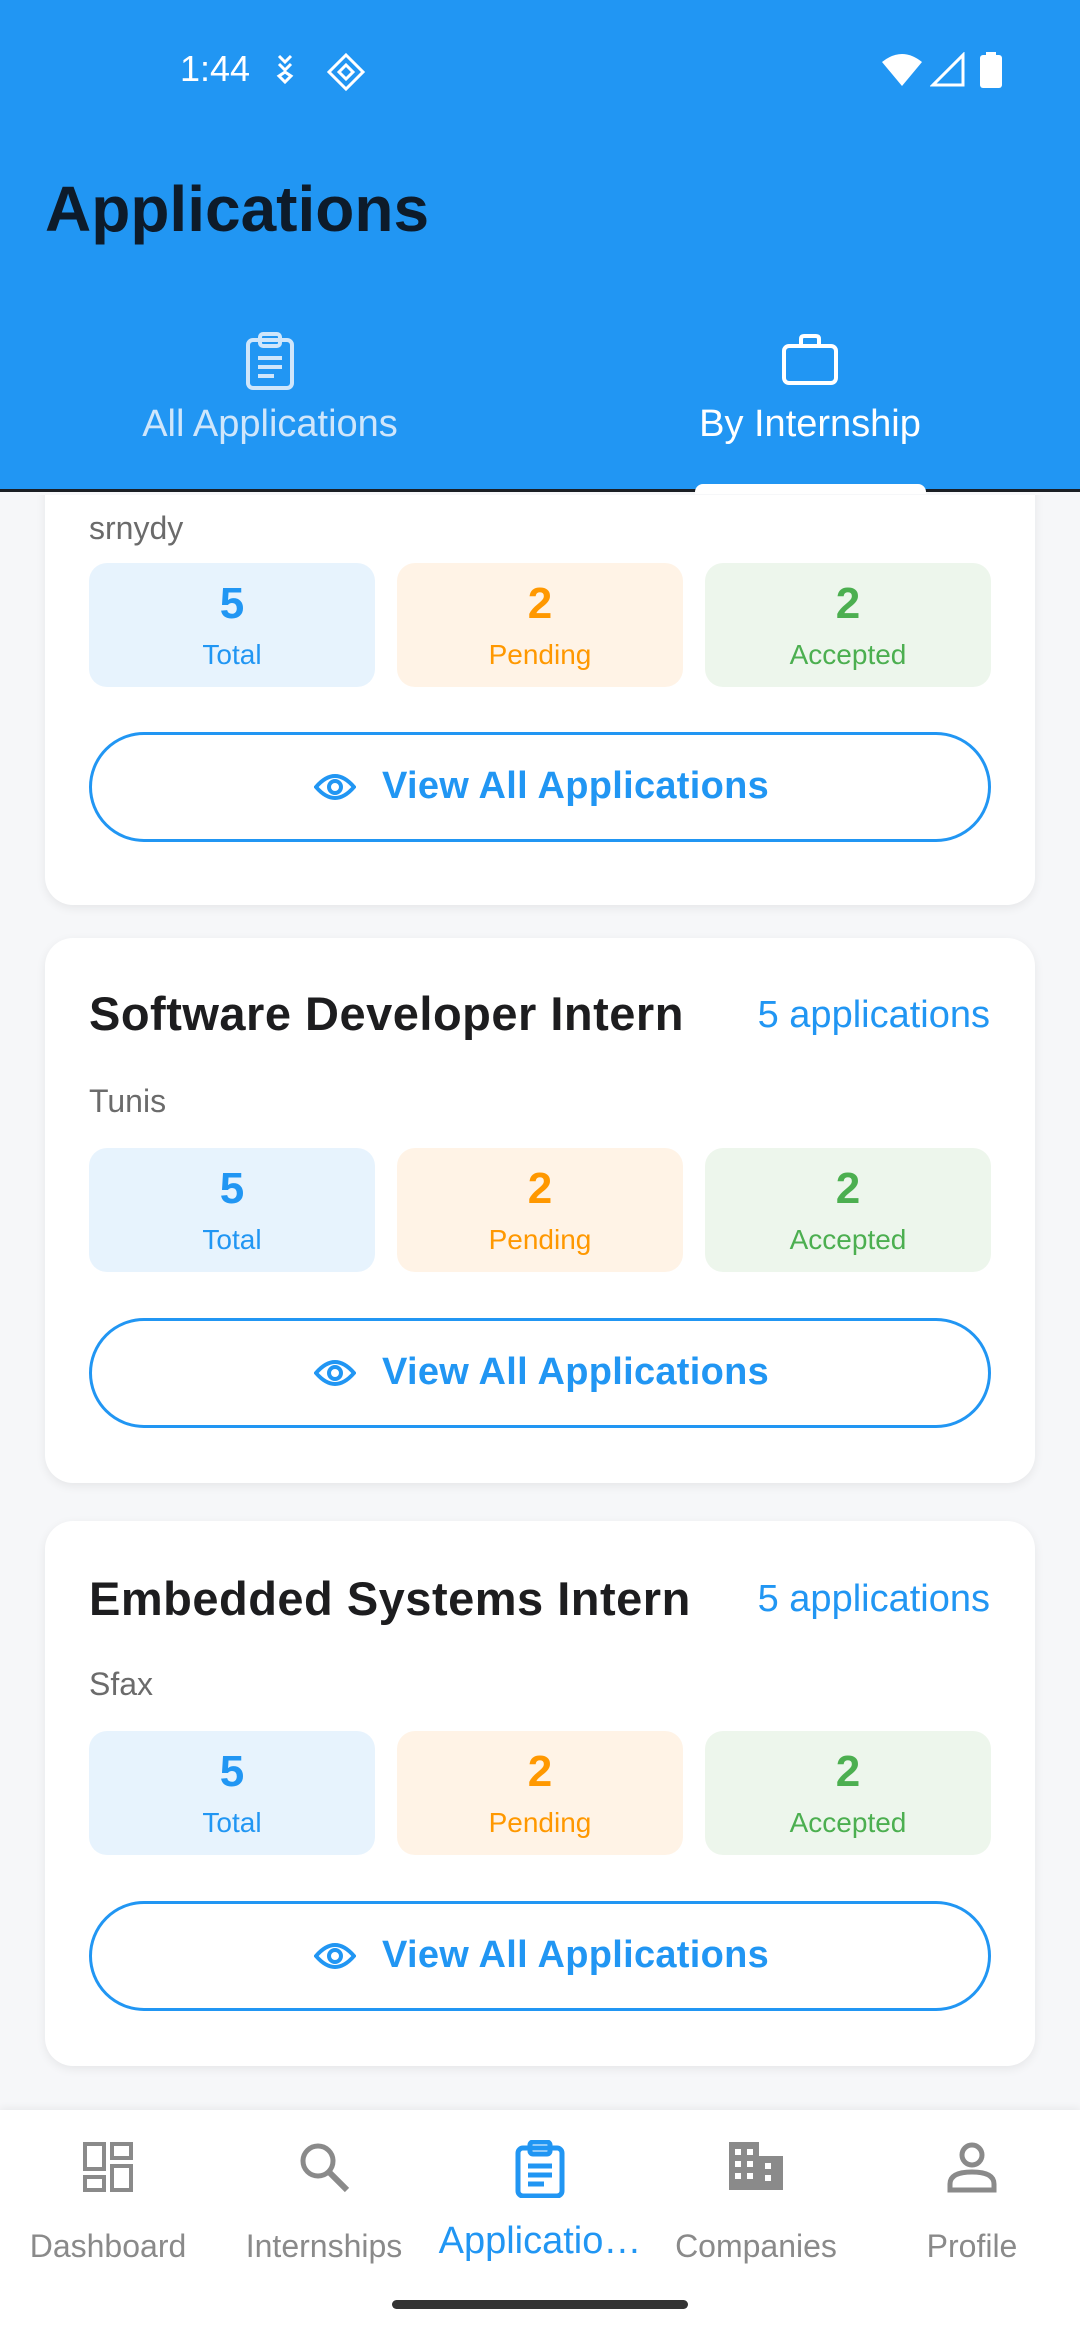  What do you see at coordinates (810, 361) in the screenshot?
I see `briefcase-icon` at bounding box center [810, 361].